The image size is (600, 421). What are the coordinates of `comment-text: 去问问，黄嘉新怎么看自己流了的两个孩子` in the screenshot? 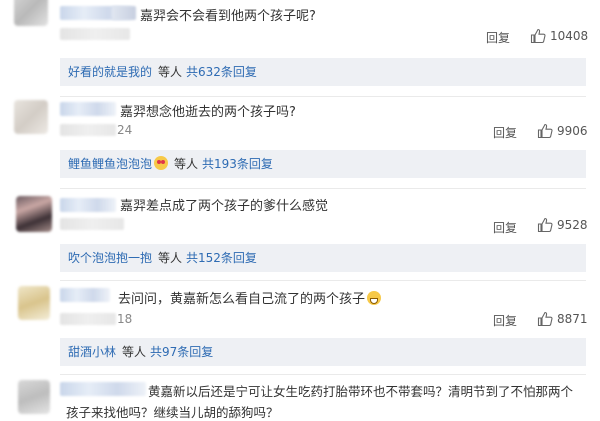 It's located at (250, 297).